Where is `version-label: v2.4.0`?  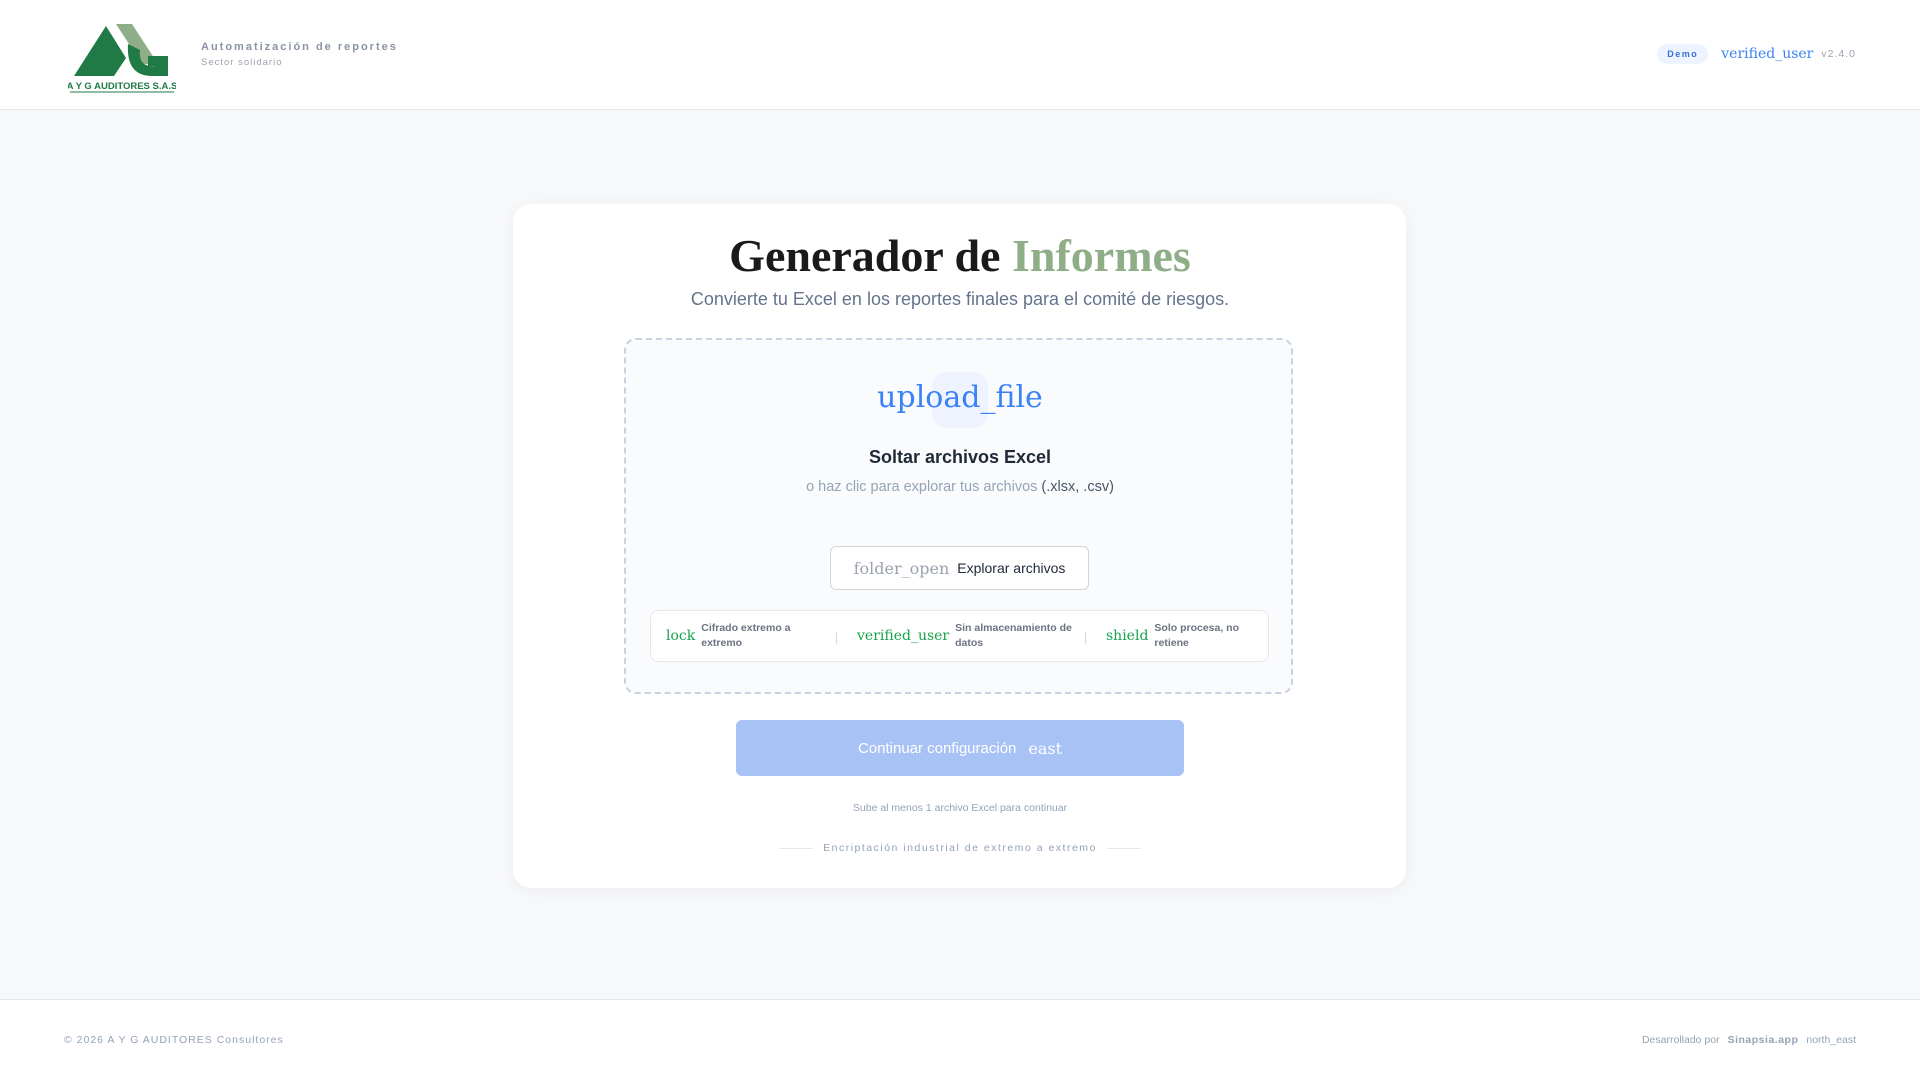 version-label: v2.4.0 is located at coordinates (1838, 54).